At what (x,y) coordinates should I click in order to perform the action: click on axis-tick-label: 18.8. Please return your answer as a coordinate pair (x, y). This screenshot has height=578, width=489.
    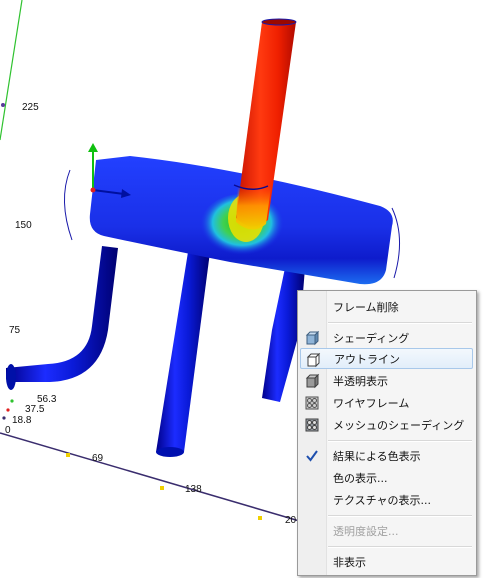
    Looking at the image, I should click on (22, 420).